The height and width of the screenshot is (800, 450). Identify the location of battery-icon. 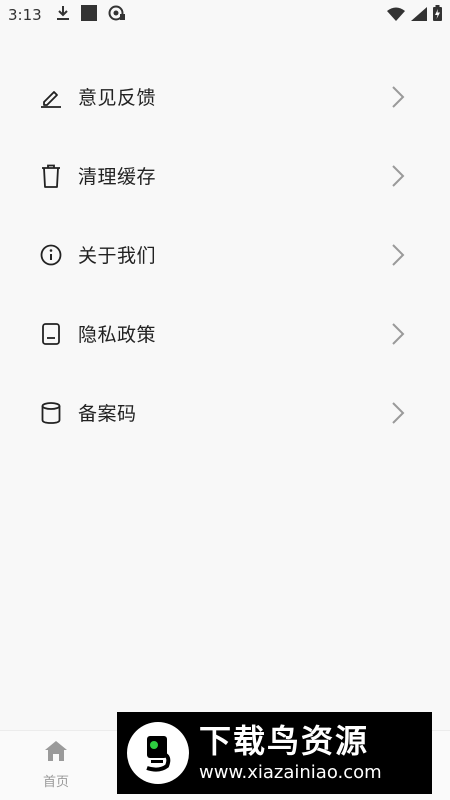
(437, 15).